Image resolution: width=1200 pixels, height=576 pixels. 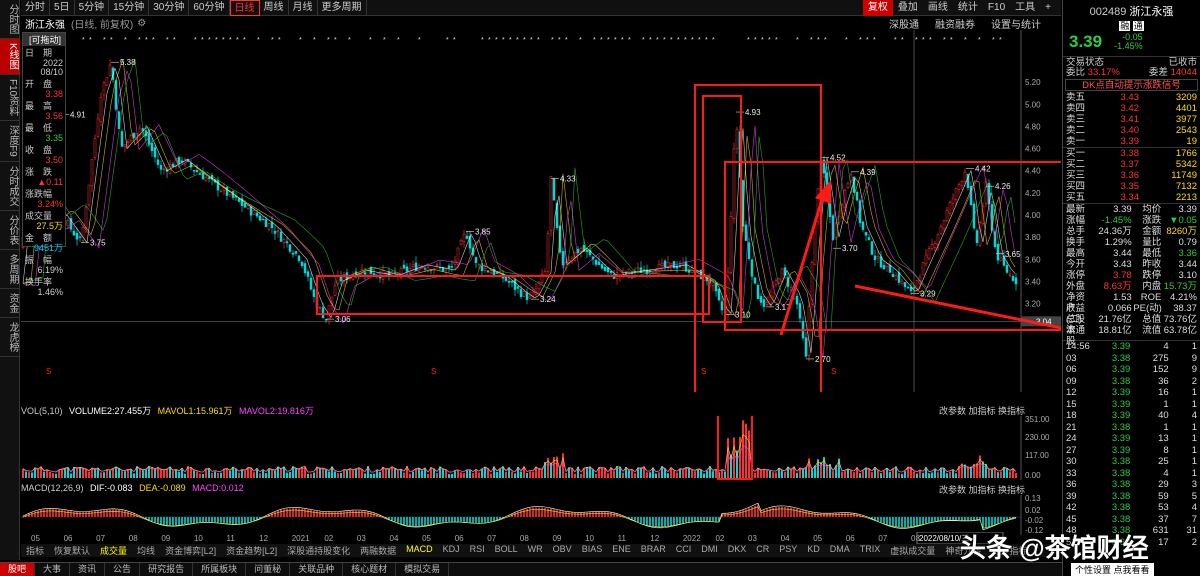 What do you see at coordinates (169, 8) in the screenshot?
I see `period-tab-4: 30分钟` at bounding box center [169, 8].